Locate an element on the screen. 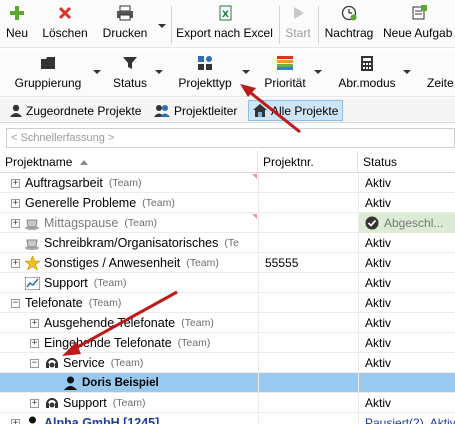  status-dropdown-icon is located at coordinates (159, 72).